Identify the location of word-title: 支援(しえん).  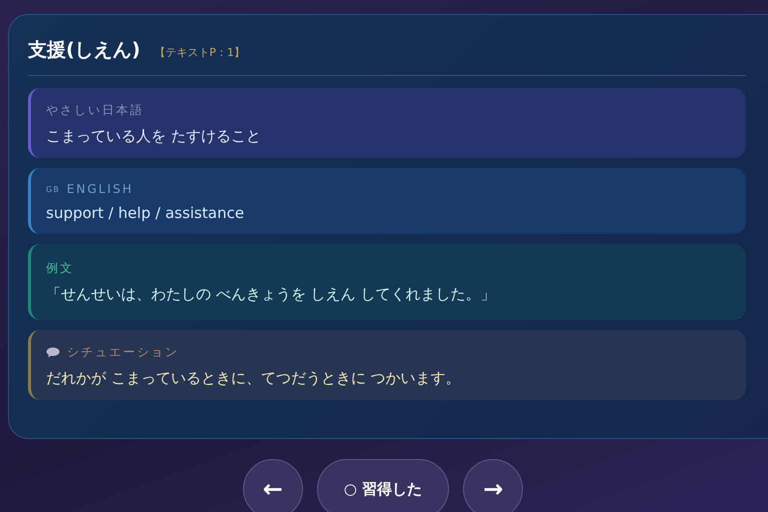
(84, 50).